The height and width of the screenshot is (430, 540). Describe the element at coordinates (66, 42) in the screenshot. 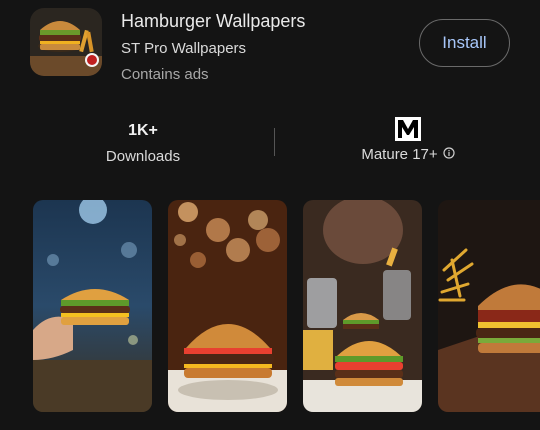

I see `hamburger-app-icon` at that location.